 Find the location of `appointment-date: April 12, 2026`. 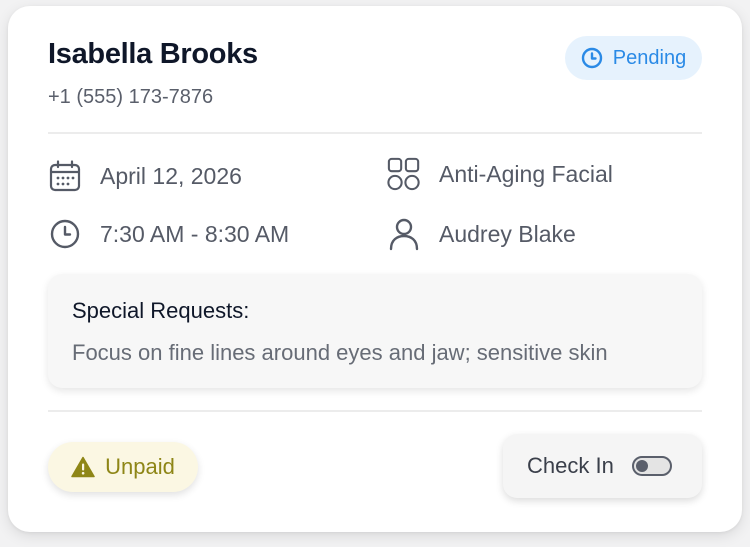

appointment-date: April 12, 2026 is located at coordinates (171, 175).